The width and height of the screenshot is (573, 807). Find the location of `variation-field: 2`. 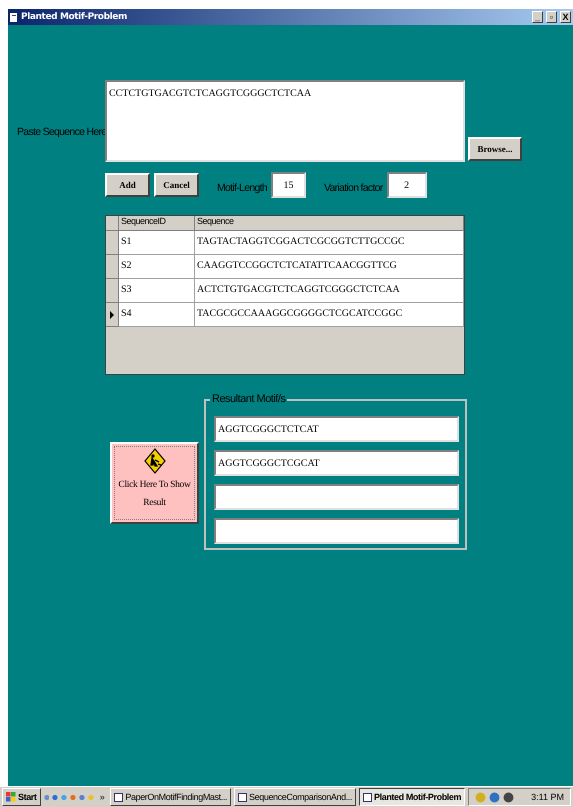

variation-field: 2 is located at coordinates (406, 185).